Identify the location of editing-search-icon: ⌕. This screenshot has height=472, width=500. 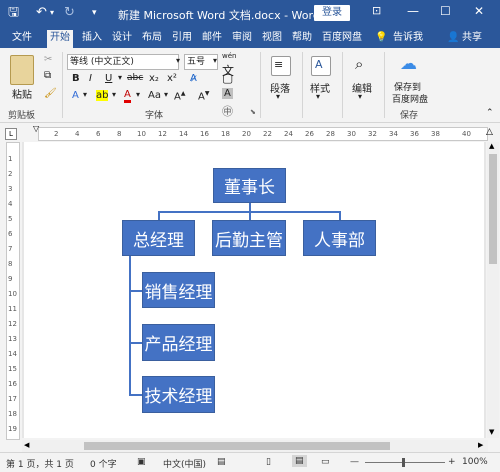
(359, 64).